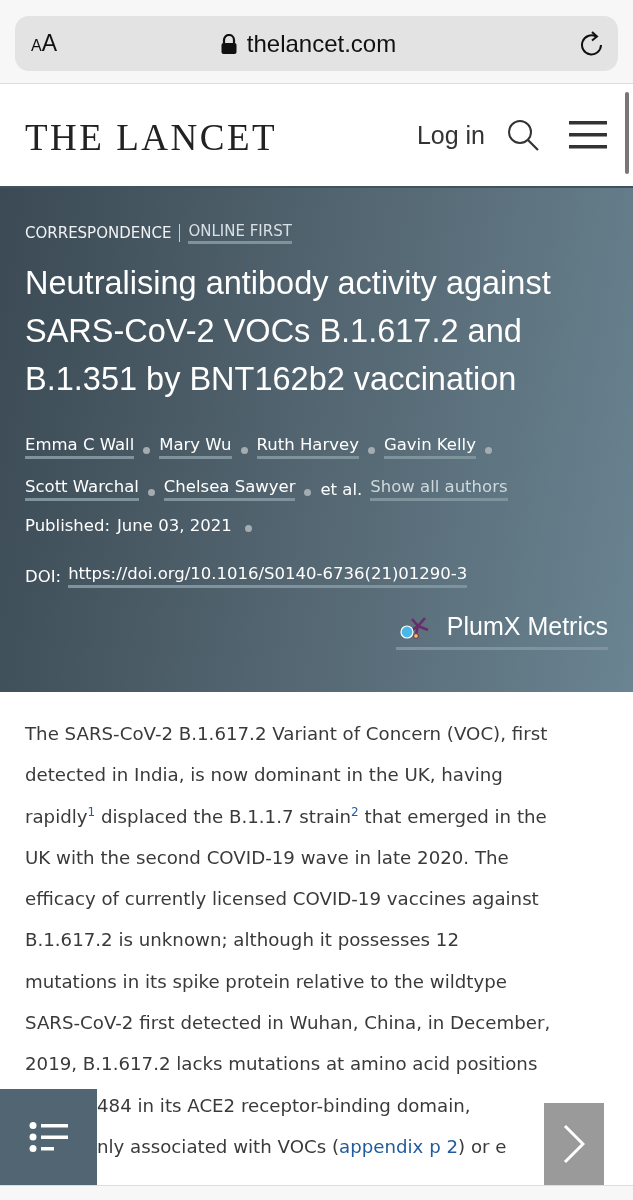 The height and width of the screenshot is (1200, 633). What do you see at coordinates (80, 447) in the screenshot?
I see `author-link: Emma C Wall` at bounding box center [80, 447].